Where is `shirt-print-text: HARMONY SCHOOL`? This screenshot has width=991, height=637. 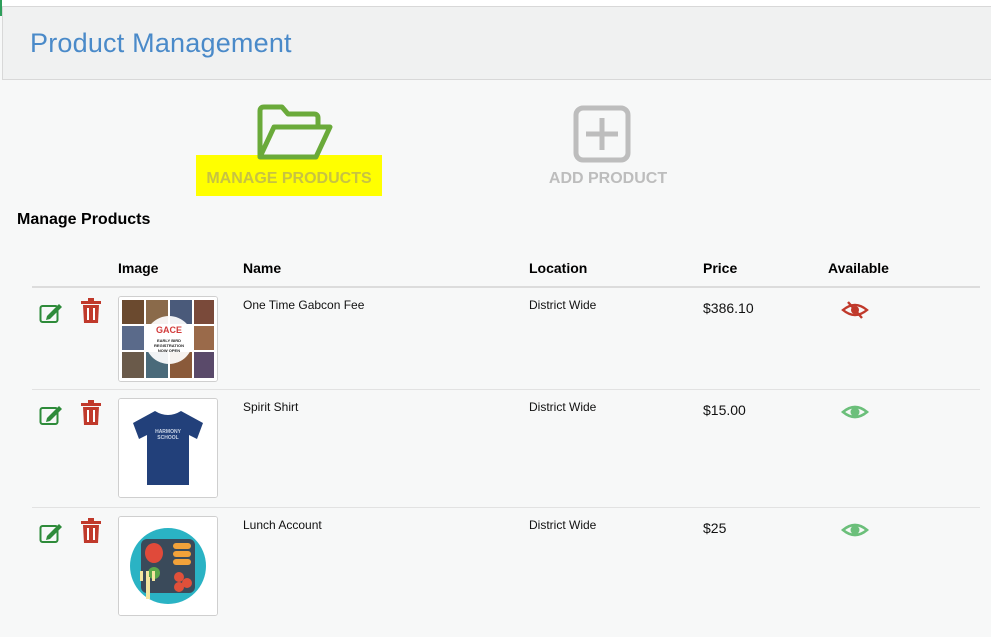
shirt-print-text: HARMONY SCHOOL is located at coordinates (168, 435).